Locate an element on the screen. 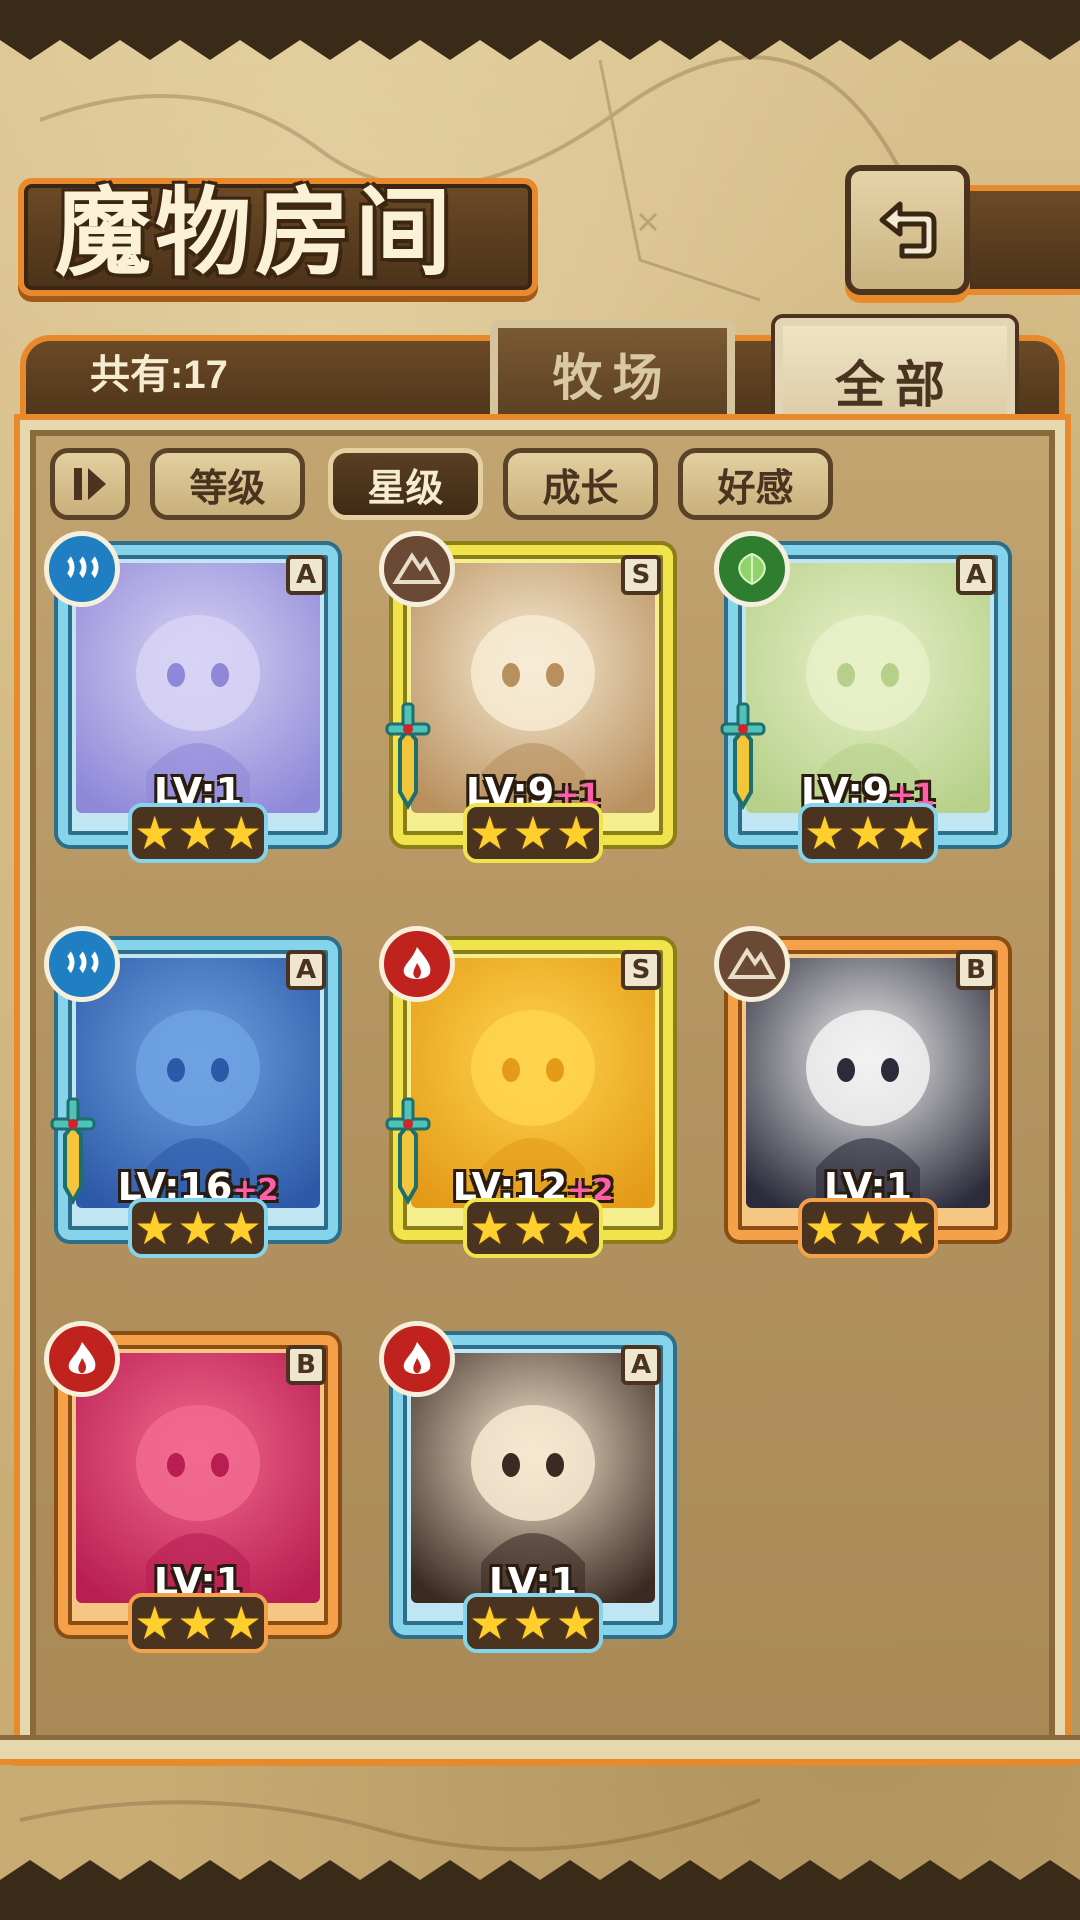 The height and width of the screenshot is (1920, 1080). back-button is located at coordinates (907, 230).